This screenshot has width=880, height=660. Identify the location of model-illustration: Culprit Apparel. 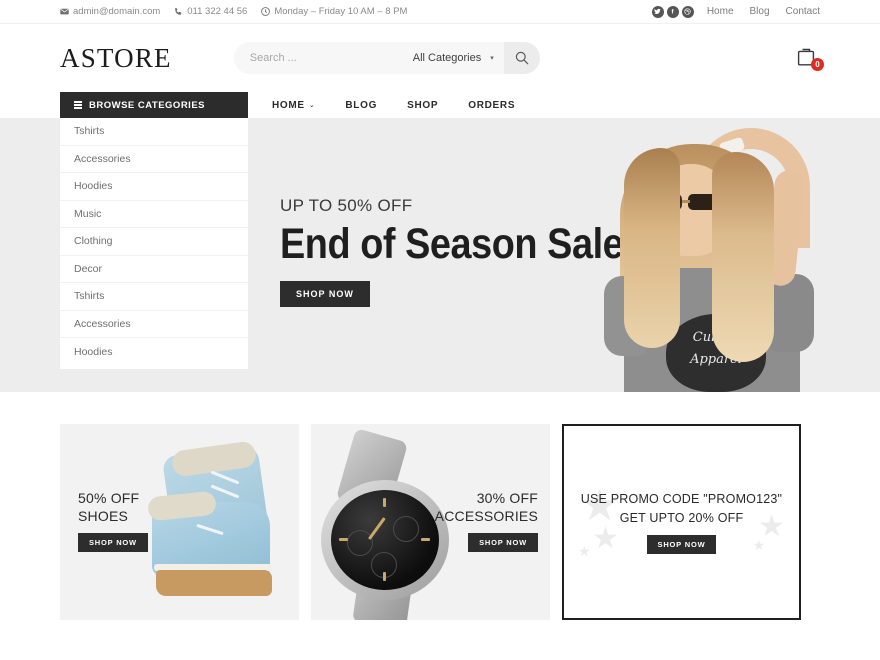
(724, 255).